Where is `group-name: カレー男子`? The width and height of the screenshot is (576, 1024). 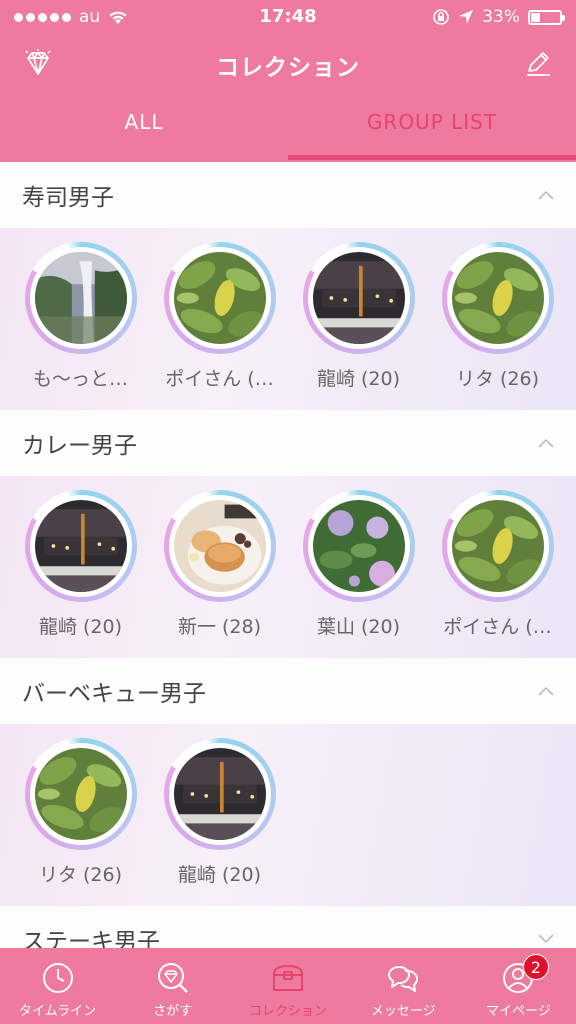 group-name: カレー男子 is located at coordinates (79, 446).